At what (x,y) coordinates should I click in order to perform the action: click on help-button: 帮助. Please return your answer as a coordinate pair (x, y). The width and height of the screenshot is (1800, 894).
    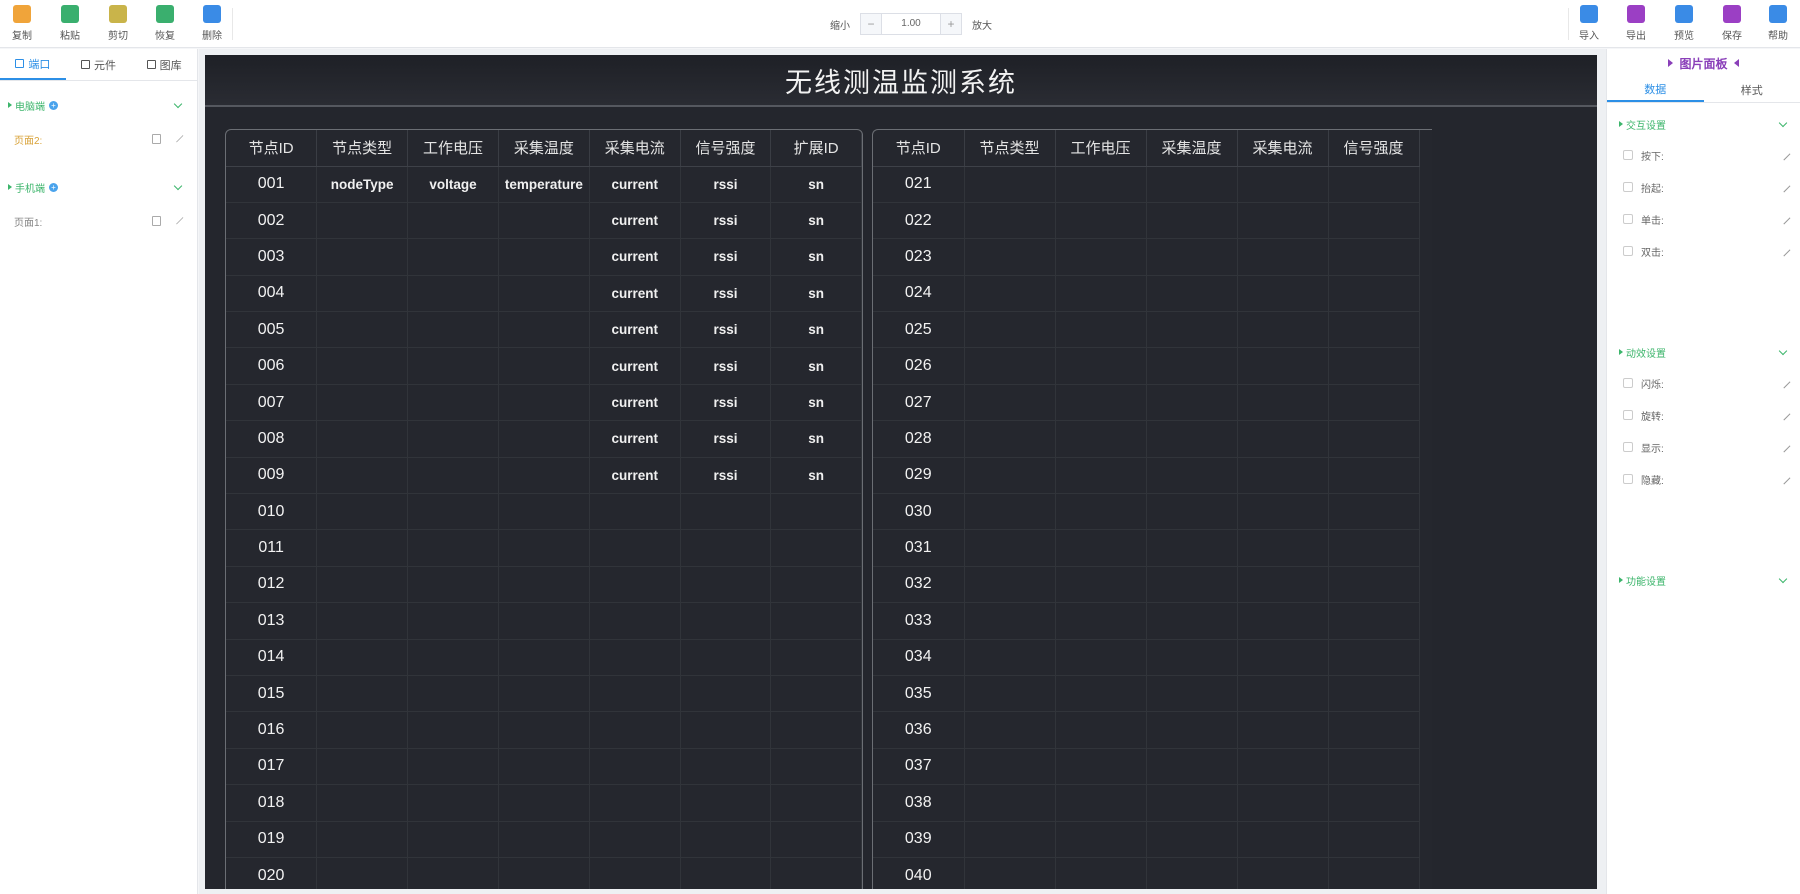
    Looking at the image, I should click on (1778, 24).